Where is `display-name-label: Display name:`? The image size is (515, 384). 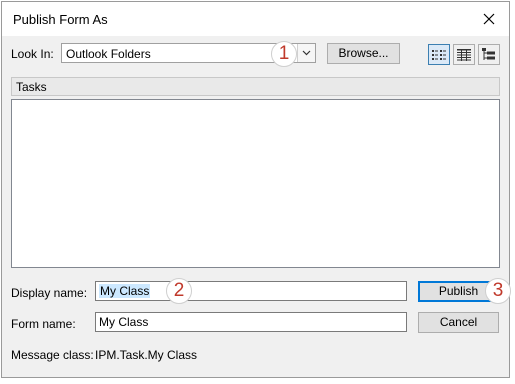 display-name-label: Display name: is located at coordinates (49, 293).